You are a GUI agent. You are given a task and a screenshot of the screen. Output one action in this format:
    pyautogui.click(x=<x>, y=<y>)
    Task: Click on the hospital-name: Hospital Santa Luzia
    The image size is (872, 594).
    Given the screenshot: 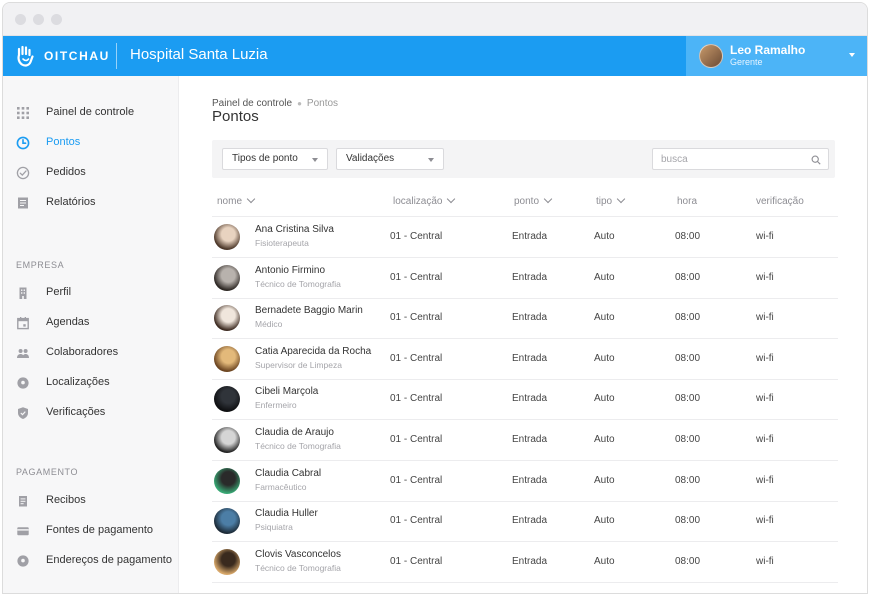 What is the action you would take?
    pyautogui.click(x=199, y=54)
    